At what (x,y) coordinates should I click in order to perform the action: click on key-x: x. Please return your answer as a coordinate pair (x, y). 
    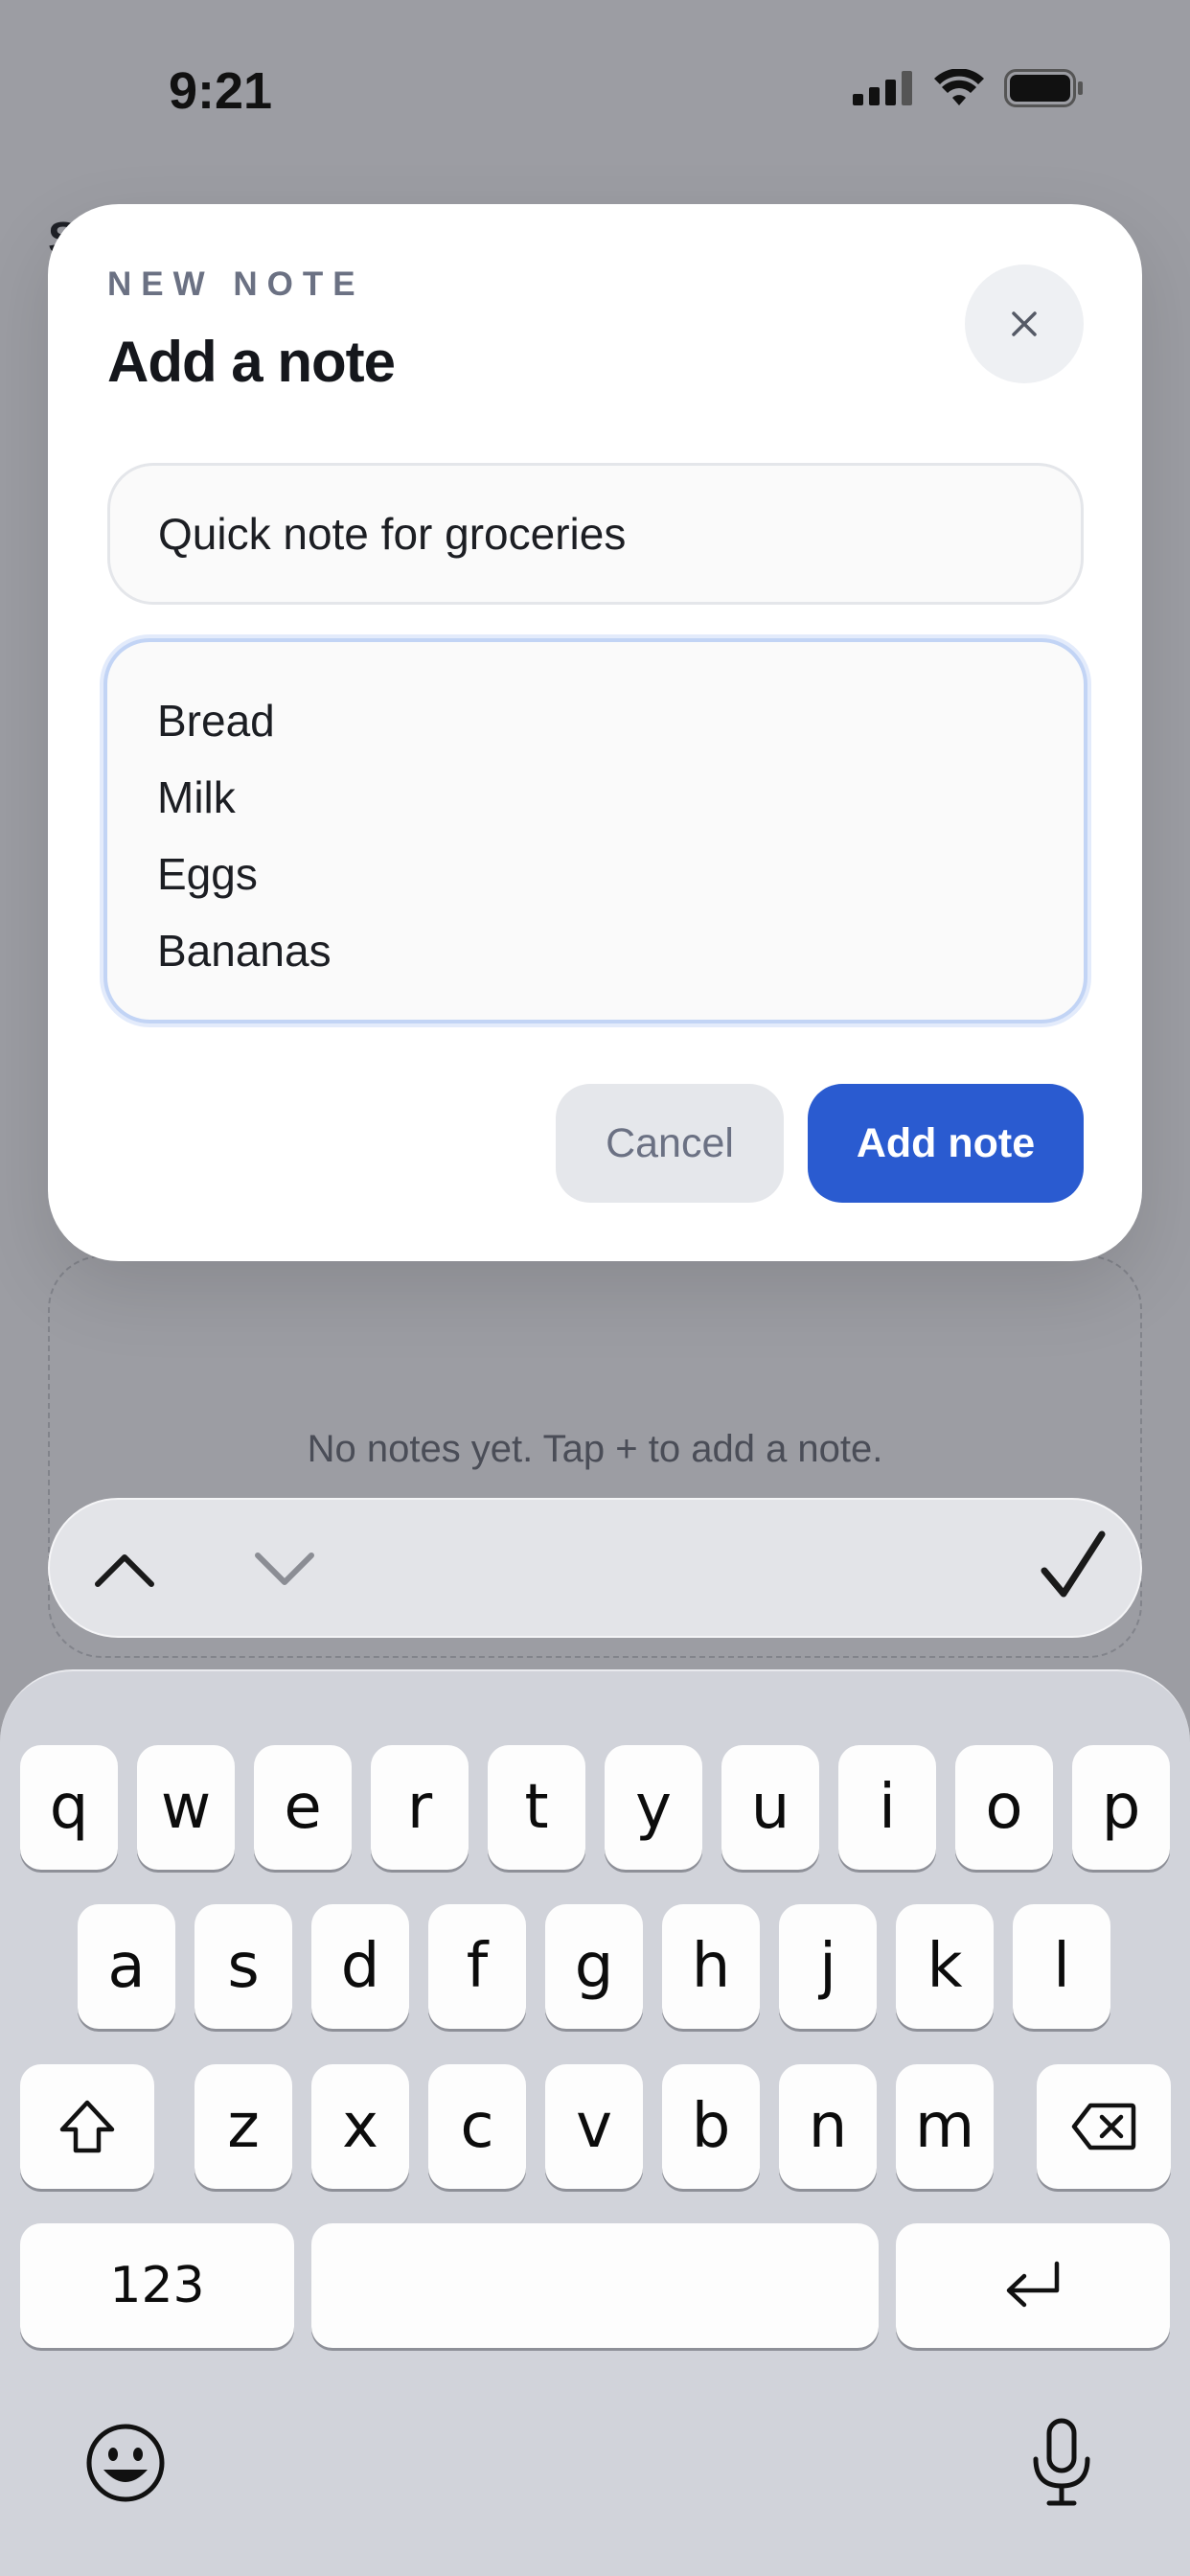
    Looking at the image, I should click on (360, 2126).